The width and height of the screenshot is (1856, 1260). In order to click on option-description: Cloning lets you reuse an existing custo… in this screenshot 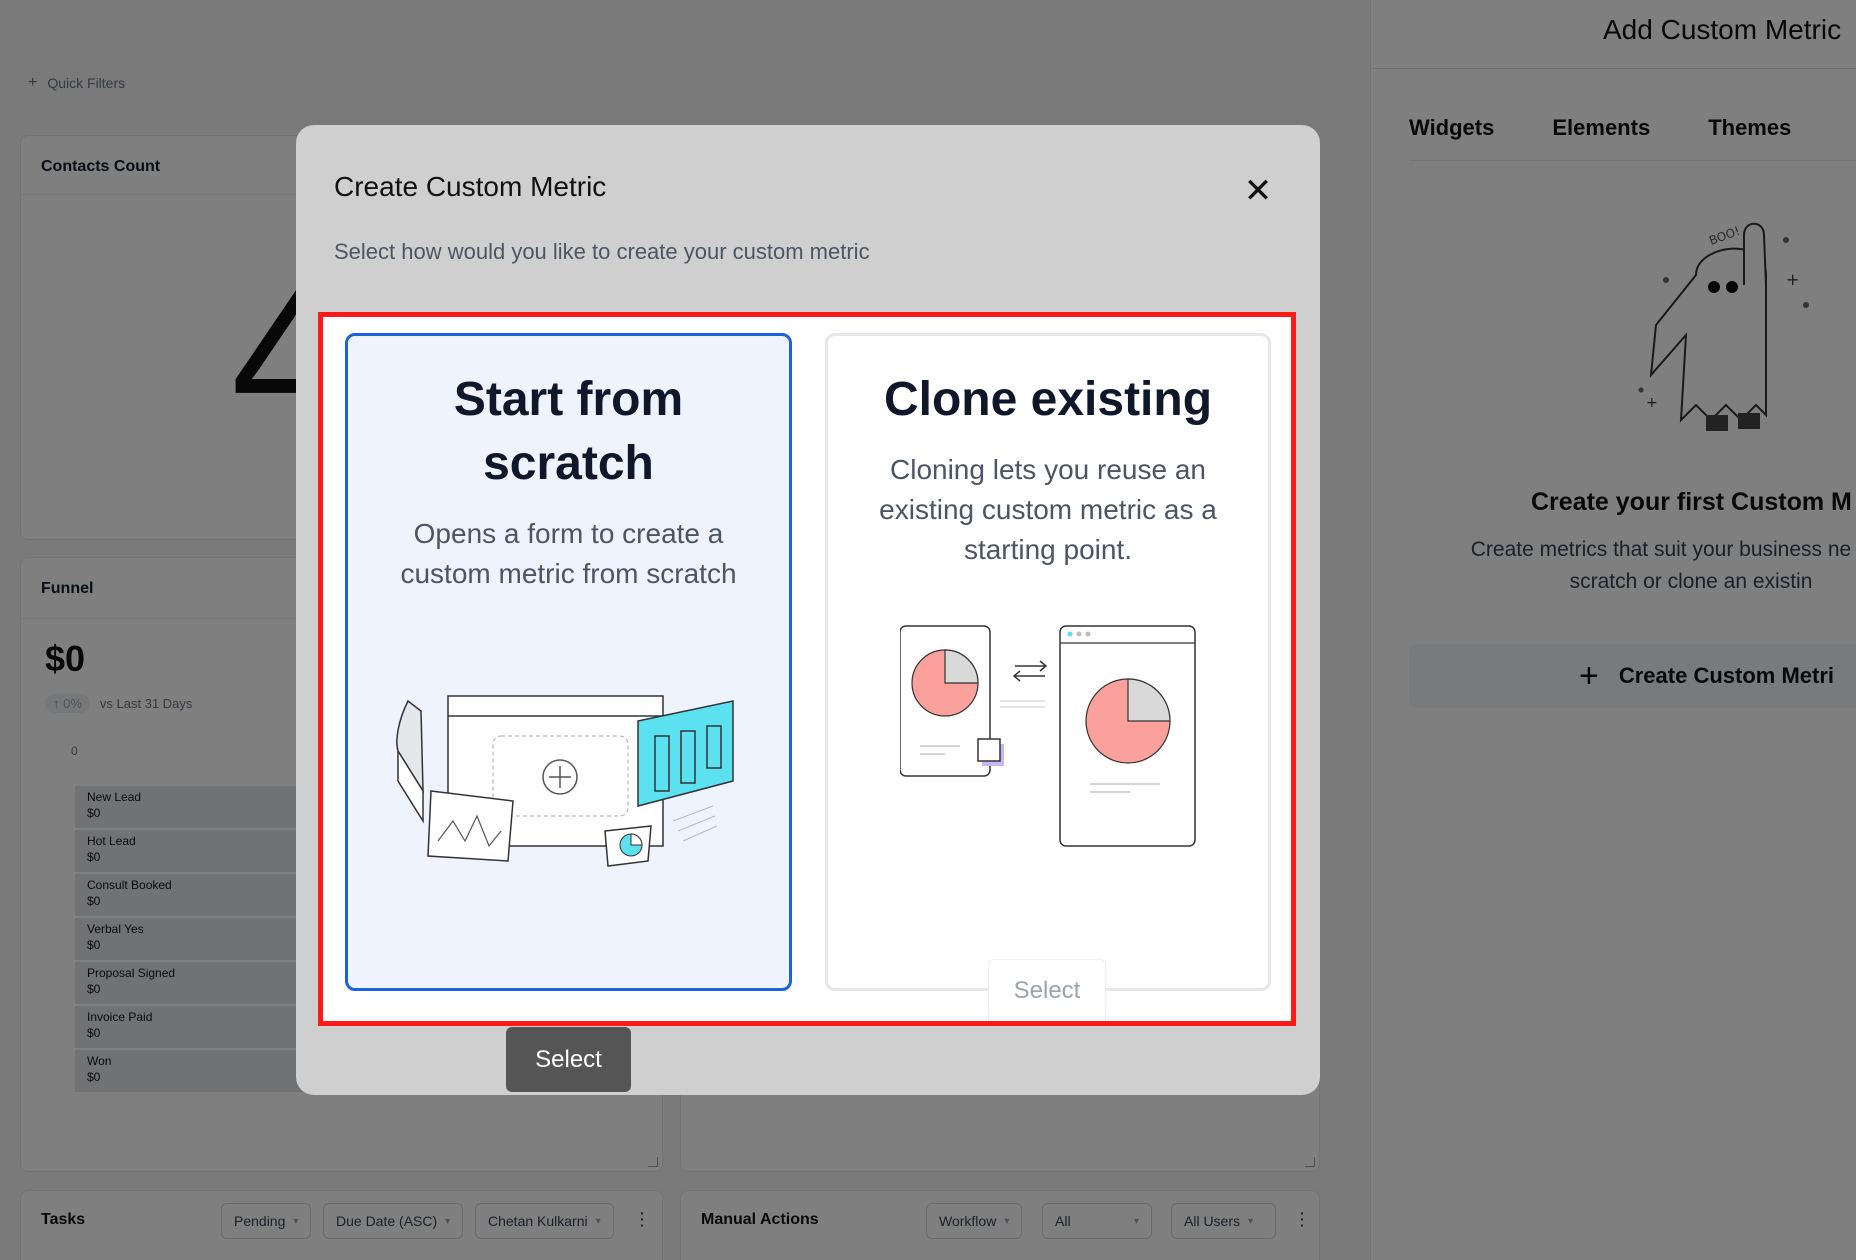, I will do `click(1048, 509)`.